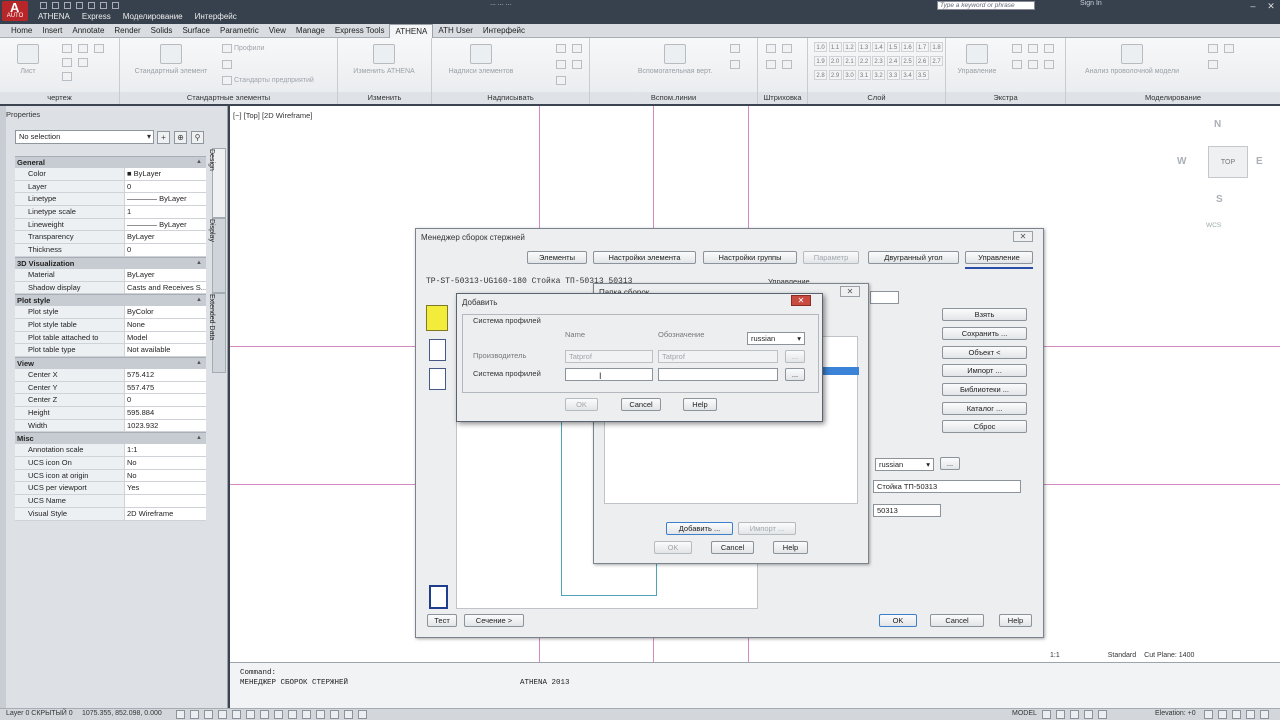 This screenshot has height=720, width=1280. What do you see at coordinates (438, 597) in the screenshot?
I see `clipboard-blue-icon` at bounding box center [438, 597].